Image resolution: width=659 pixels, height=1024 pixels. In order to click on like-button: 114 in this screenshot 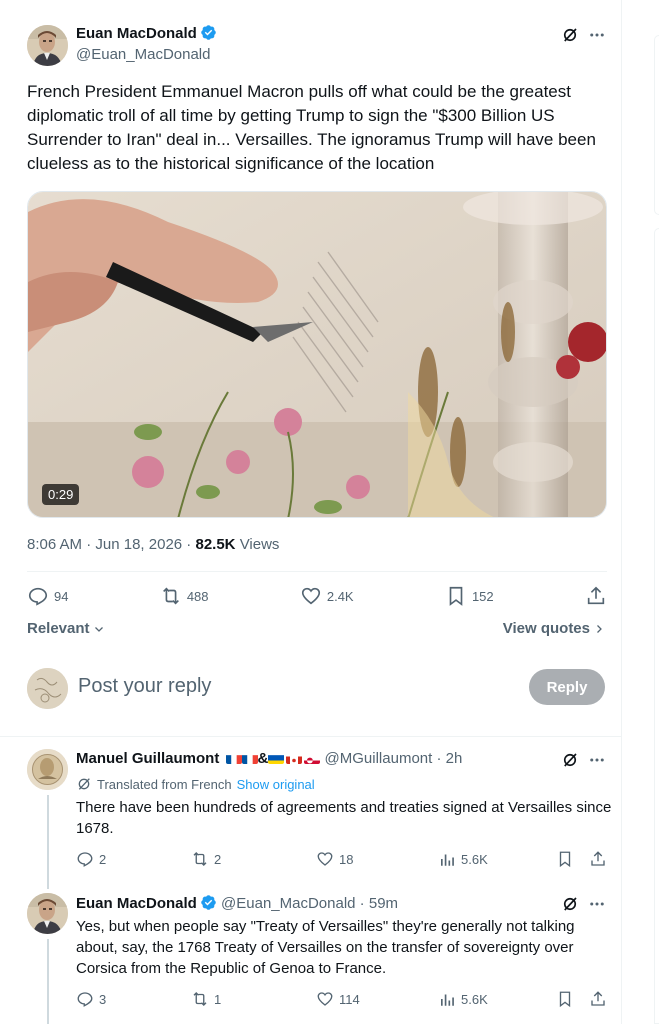, I will do `click(338, 999)`.